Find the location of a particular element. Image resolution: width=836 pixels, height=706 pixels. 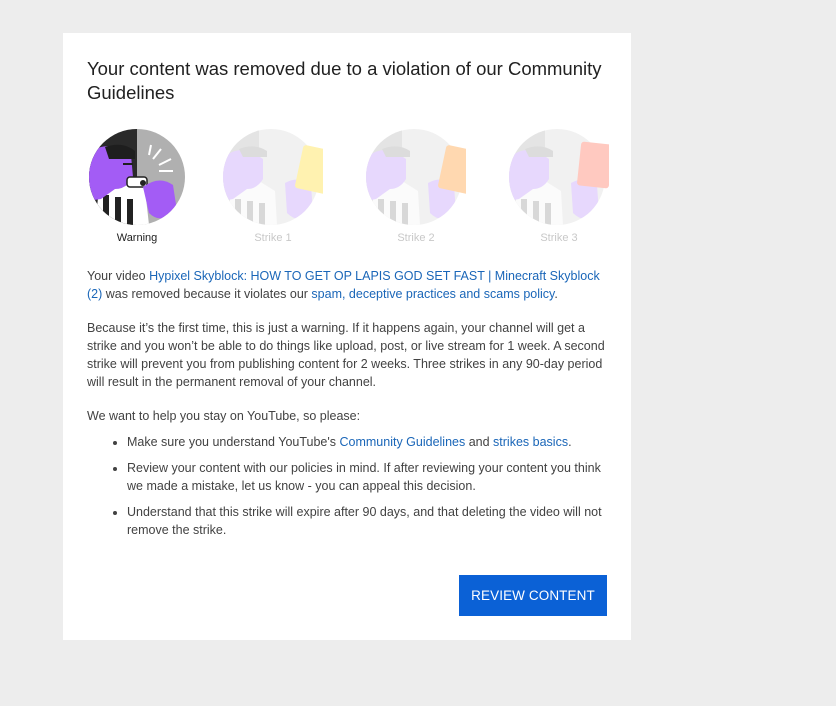

strikes-basics-link: strikes basics is located at coordinates (530, 442).